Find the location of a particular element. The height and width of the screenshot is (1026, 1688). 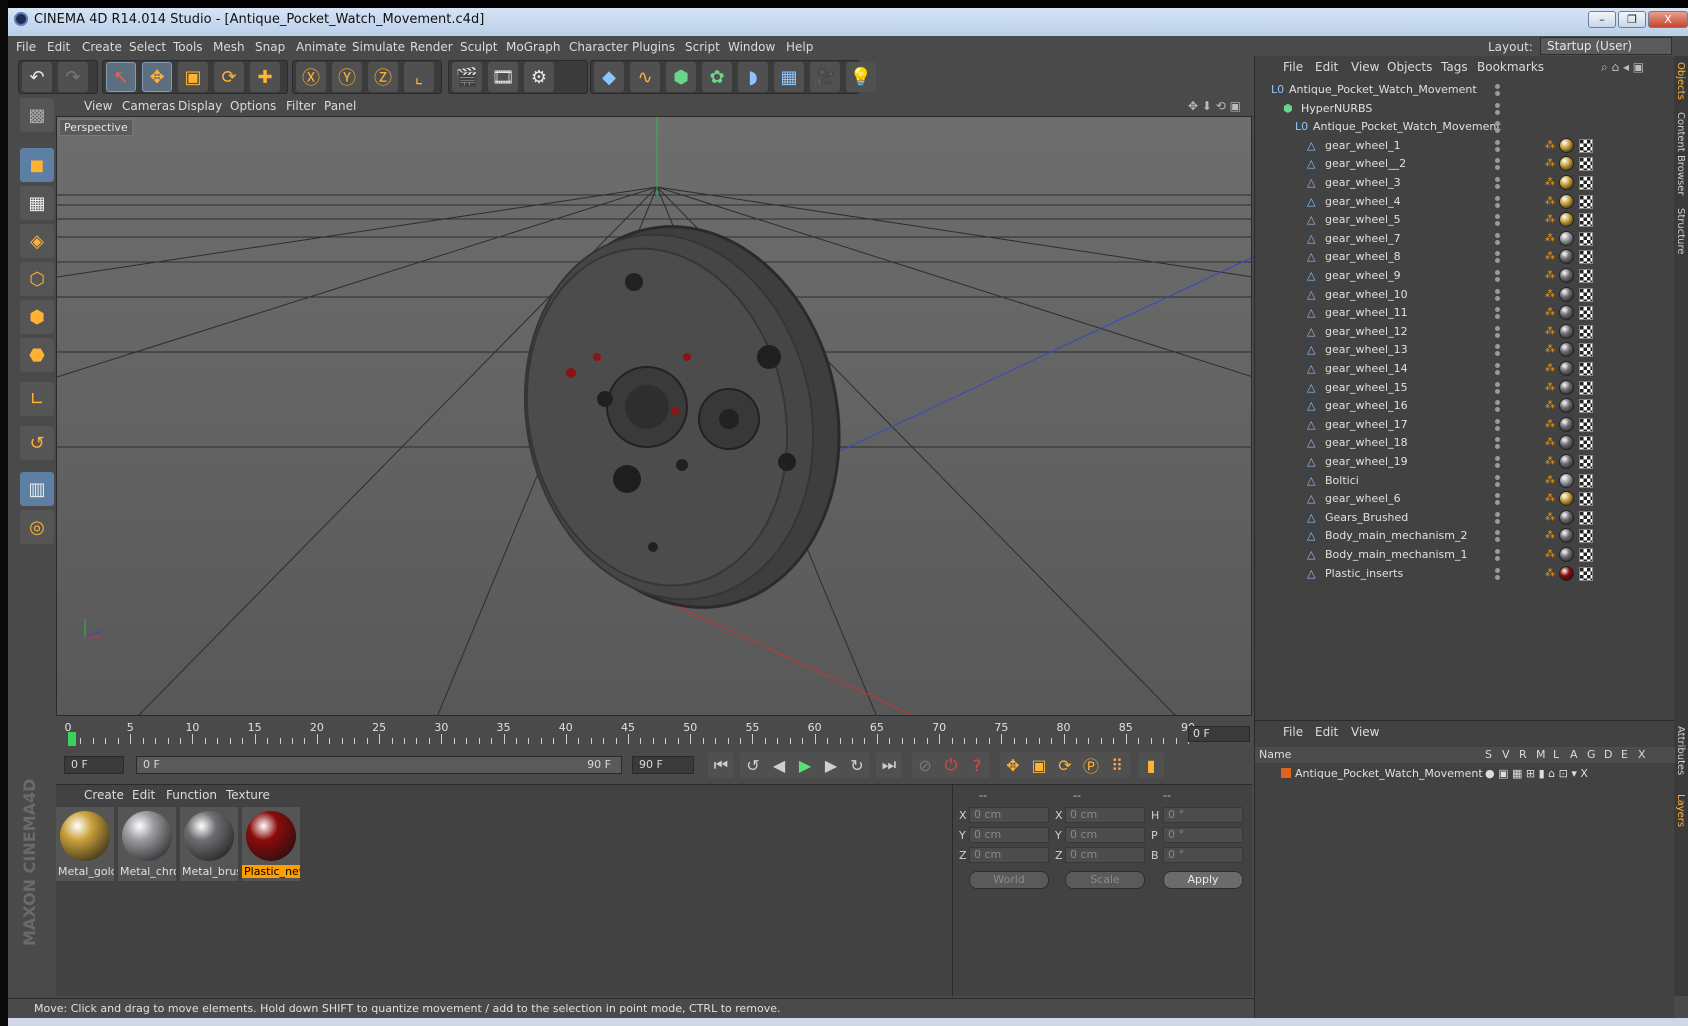

layout-select: Startup (User) is located at coordinates (1606, 46).